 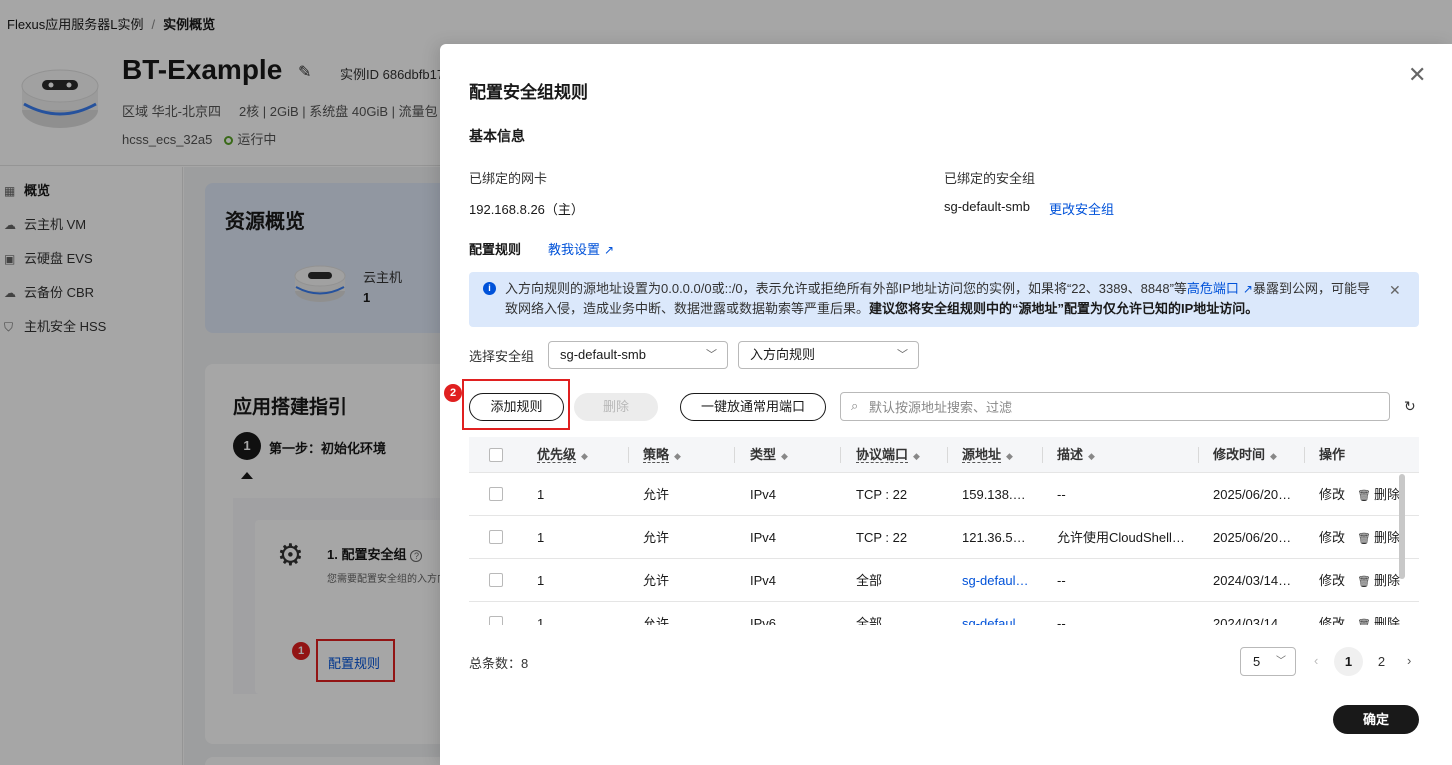 What do you see at coordinates (763, 454) in the screenshot?
I see `header-type-text: 类型` at bounding box center [763, 454].